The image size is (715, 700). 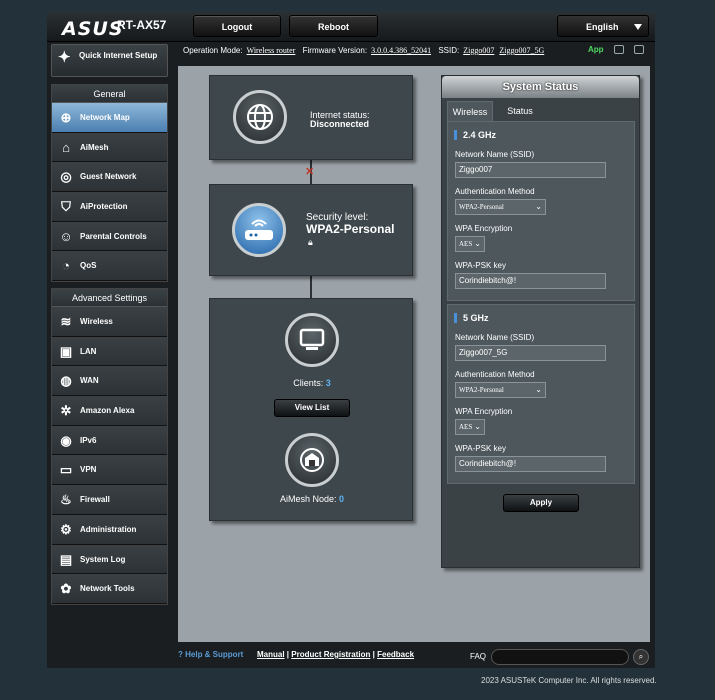 What do you see at coordinates (271, 50) in the screenshot?
I see `op-mode-link: Wireless router` at bounding box center [271, 50].